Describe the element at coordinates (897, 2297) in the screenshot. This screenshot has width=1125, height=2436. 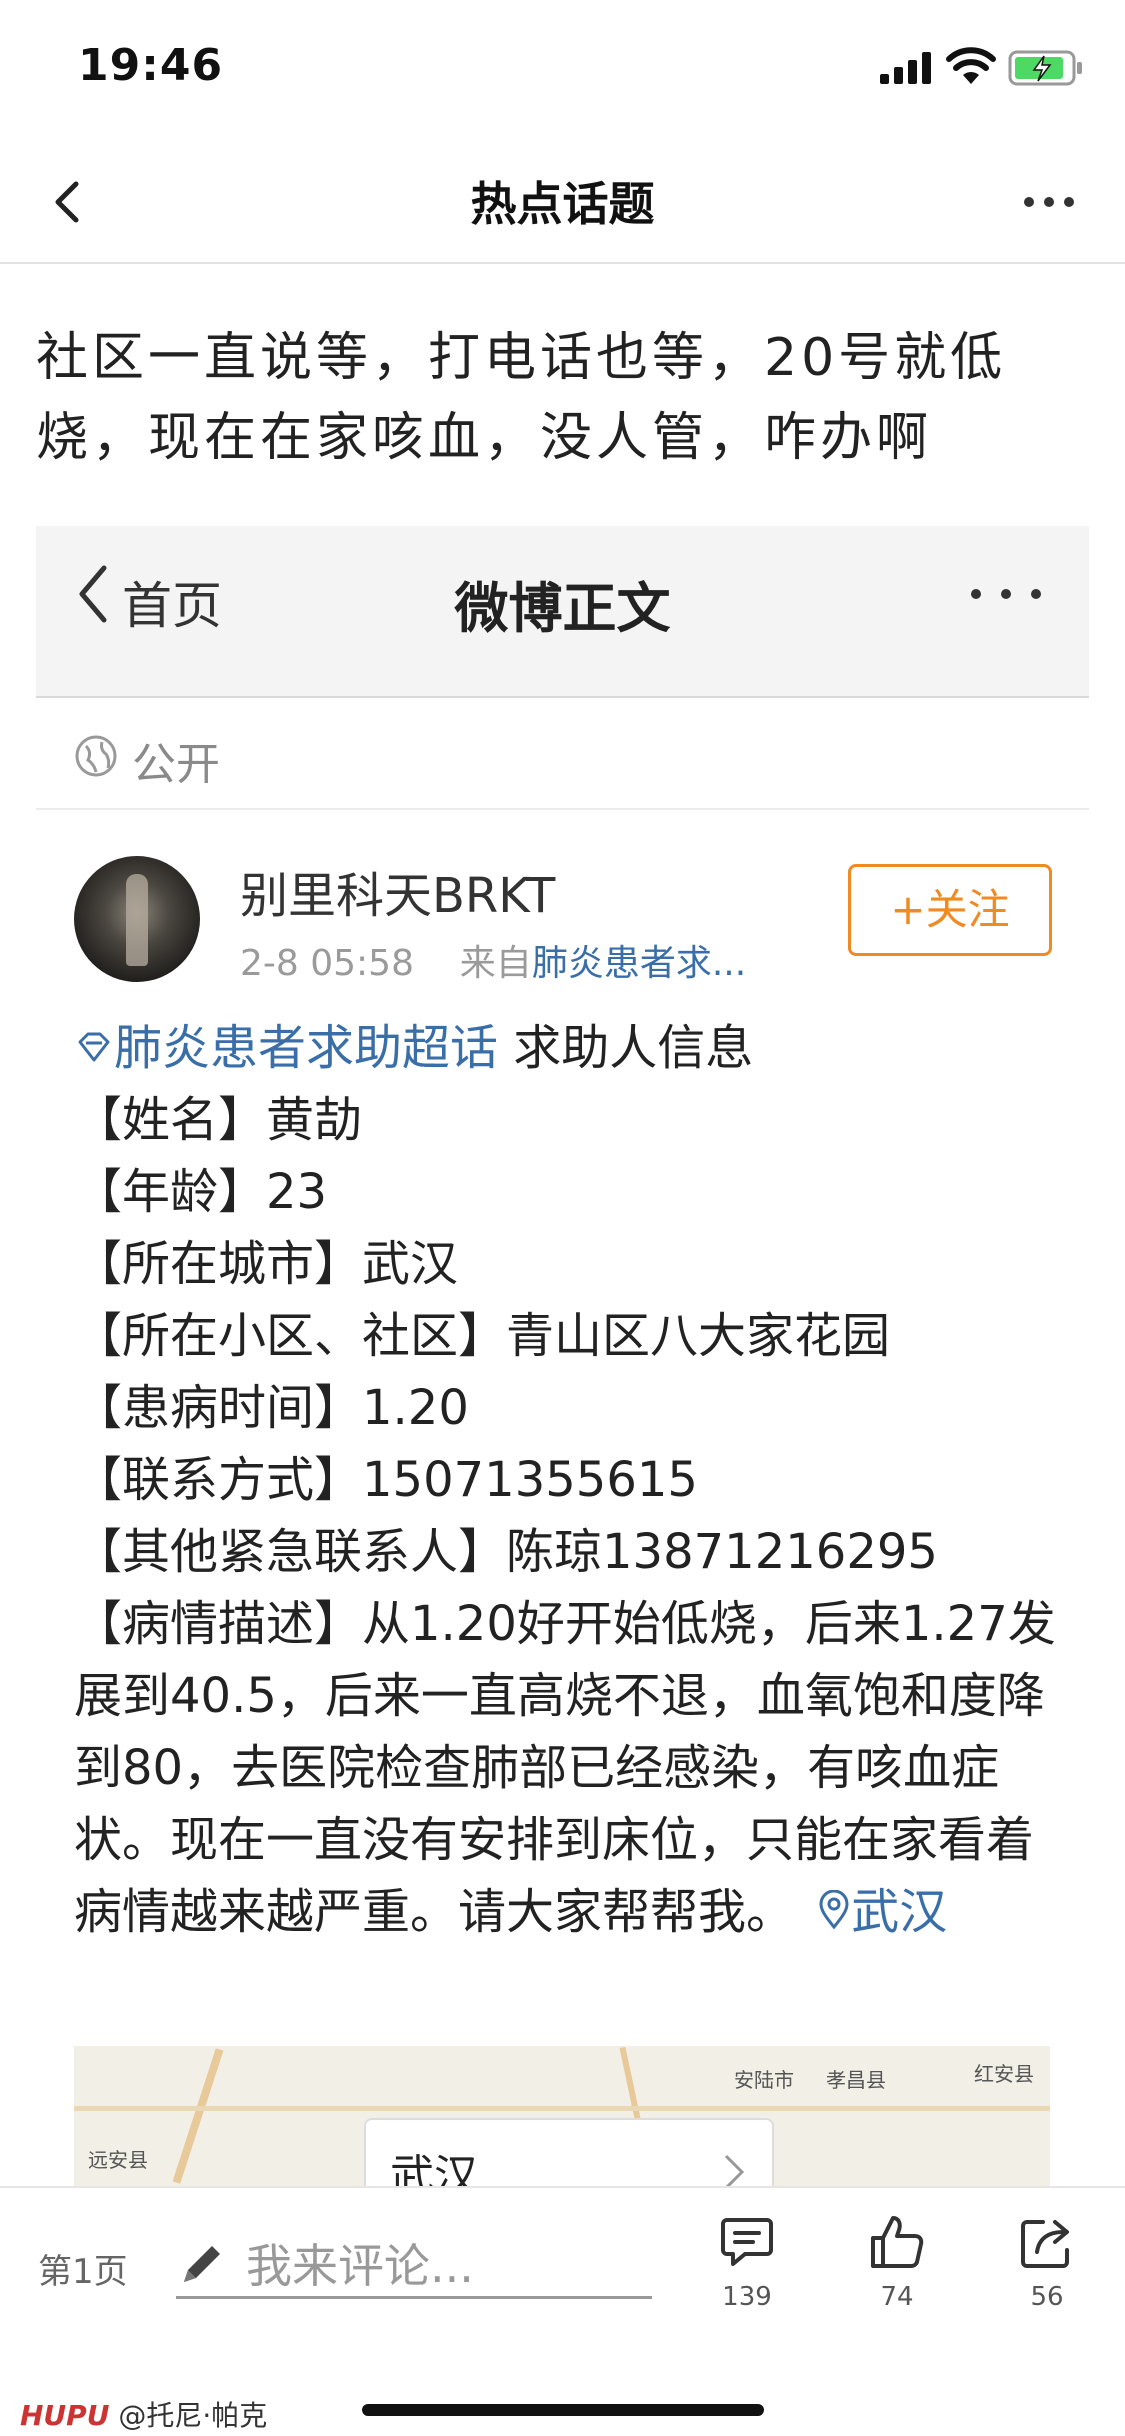
I see `like-count: 74` at that location.